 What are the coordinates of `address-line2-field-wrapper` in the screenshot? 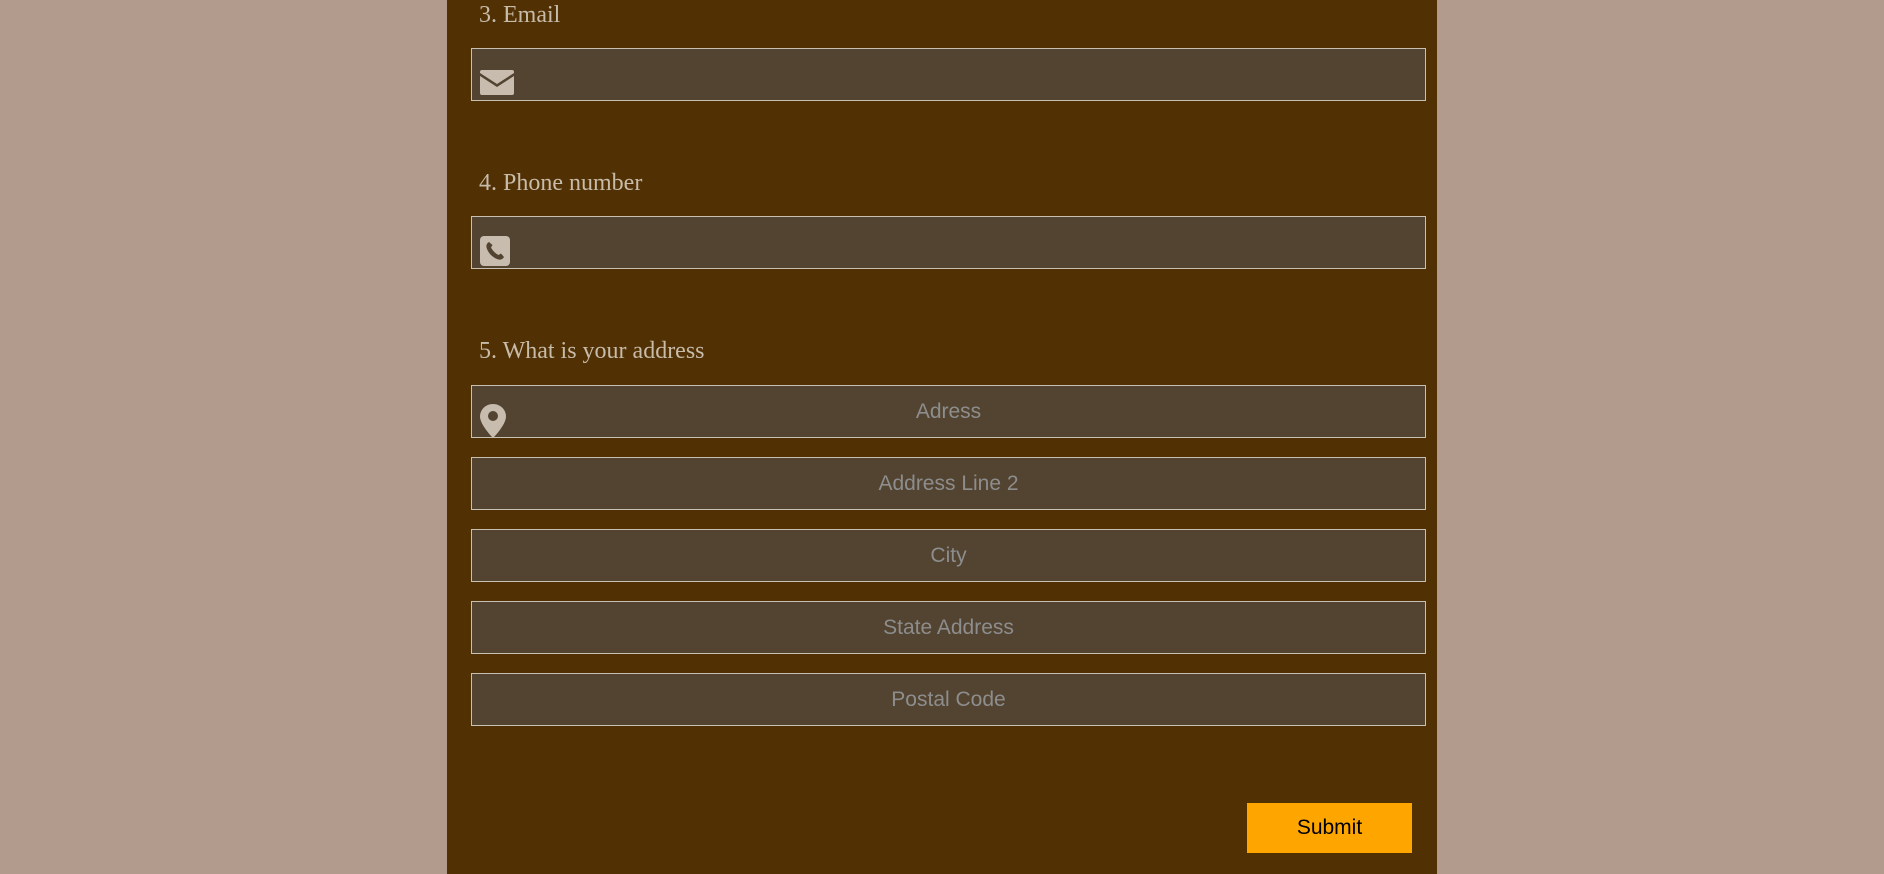 It's located at (948, 483).